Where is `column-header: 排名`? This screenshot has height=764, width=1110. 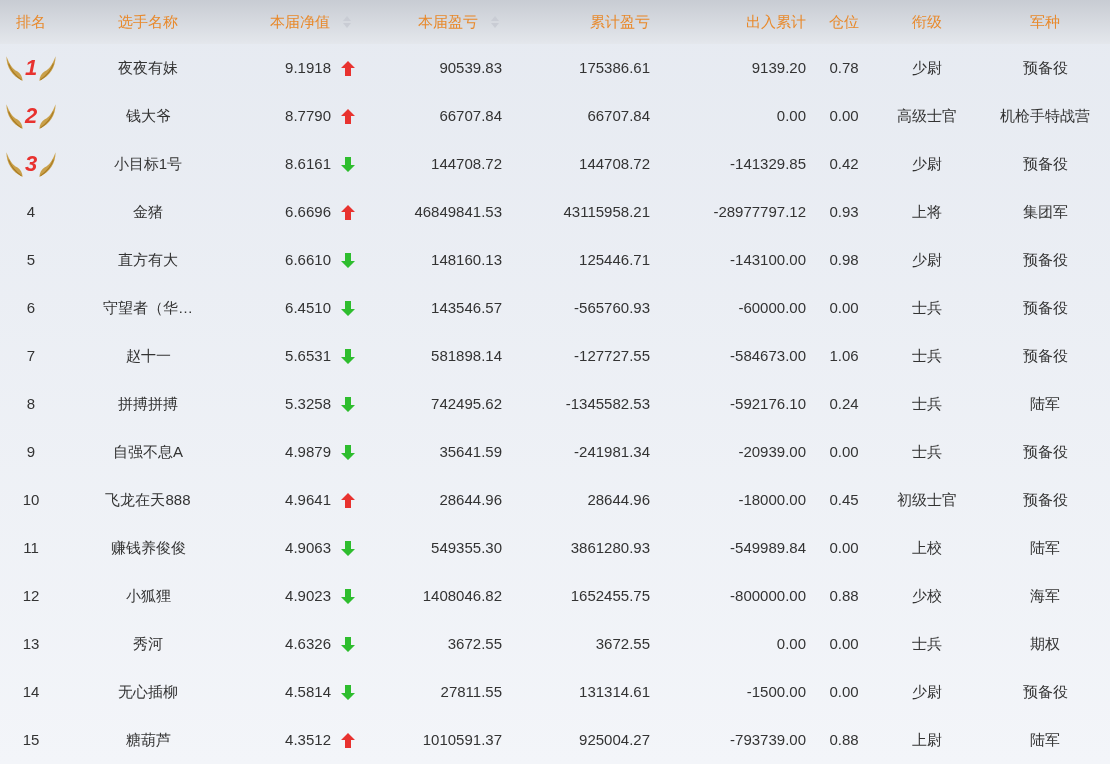
column-header: 排名 is located at coordinates (31, 21).